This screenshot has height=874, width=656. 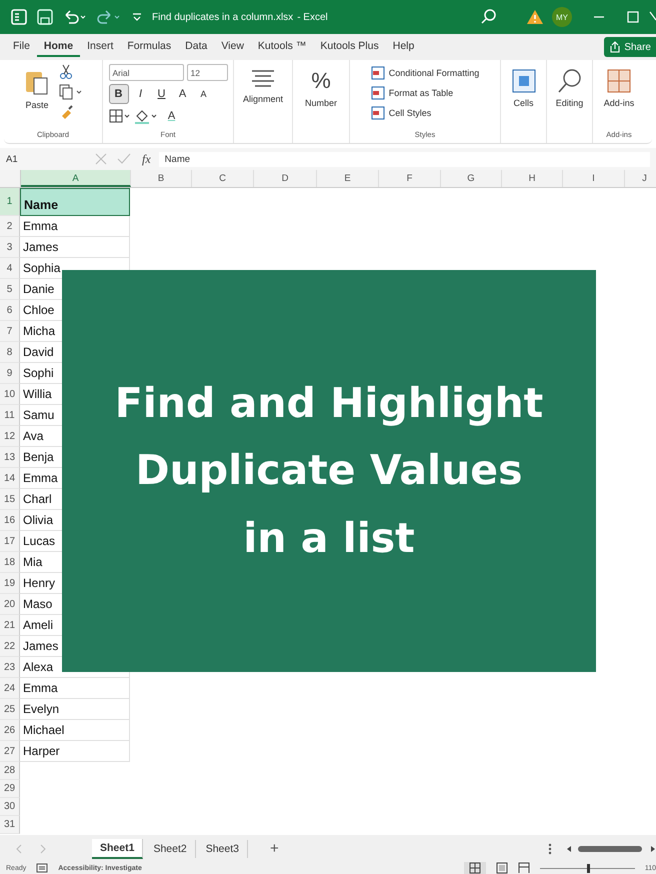 I want to click on ribbon-tab: Home, so click(x=58, y=47).